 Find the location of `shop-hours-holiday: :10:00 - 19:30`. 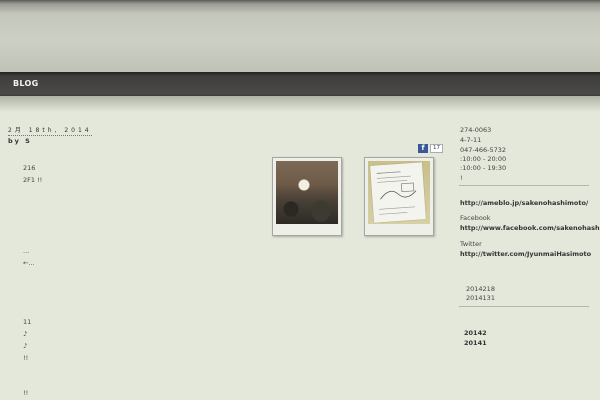

shop-hours-holiday: :10:00 - 19:30 is located at coordinates (483, 168).